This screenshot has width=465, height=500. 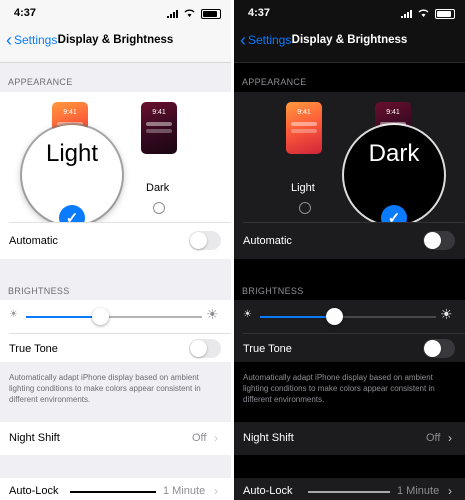 What do you see at coordinates (305, 208) in the screenshot?
I see `light-option-radio` at bounding box center [305, 208].